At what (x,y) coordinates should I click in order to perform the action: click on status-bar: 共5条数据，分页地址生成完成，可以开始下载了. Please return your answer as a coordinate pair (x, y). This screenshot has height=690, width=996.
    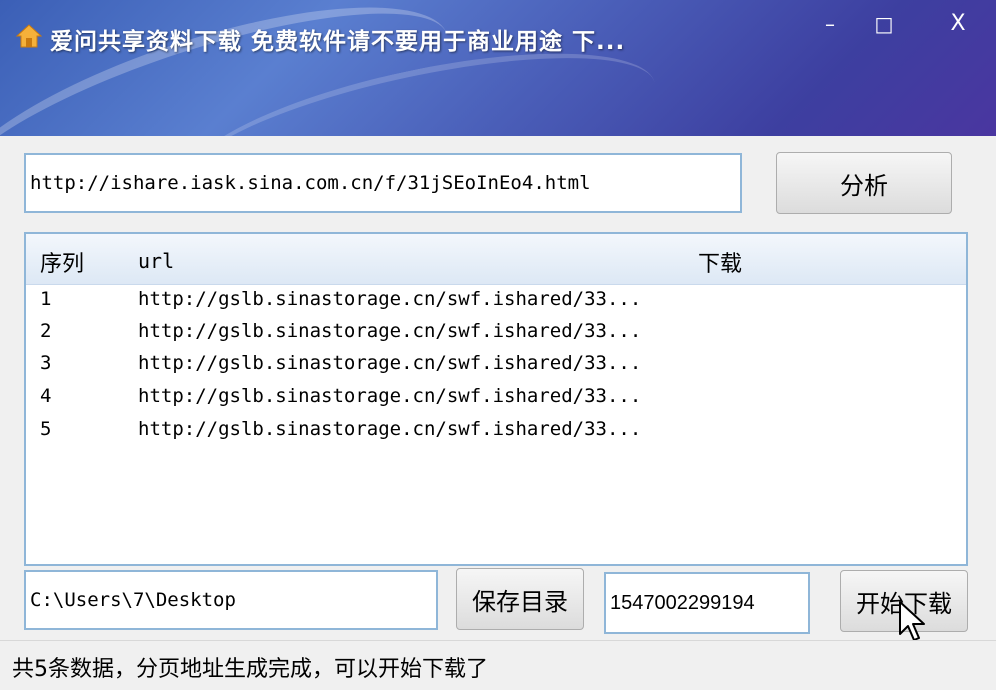
    Looking at the image, I should click on (498, 665).